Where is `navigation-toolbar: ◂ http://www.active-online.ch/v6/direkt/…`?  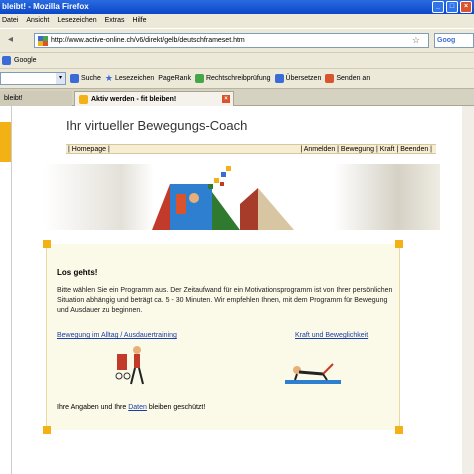 navigation-toolbar: ◂ http://www.active-online.ch/v6/direkt/… is located at coordinates (237, 40).